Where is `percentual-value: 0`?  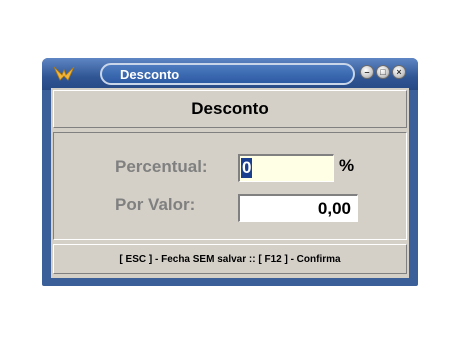
percentual-value: 0 is located at coordinates (247, 168).